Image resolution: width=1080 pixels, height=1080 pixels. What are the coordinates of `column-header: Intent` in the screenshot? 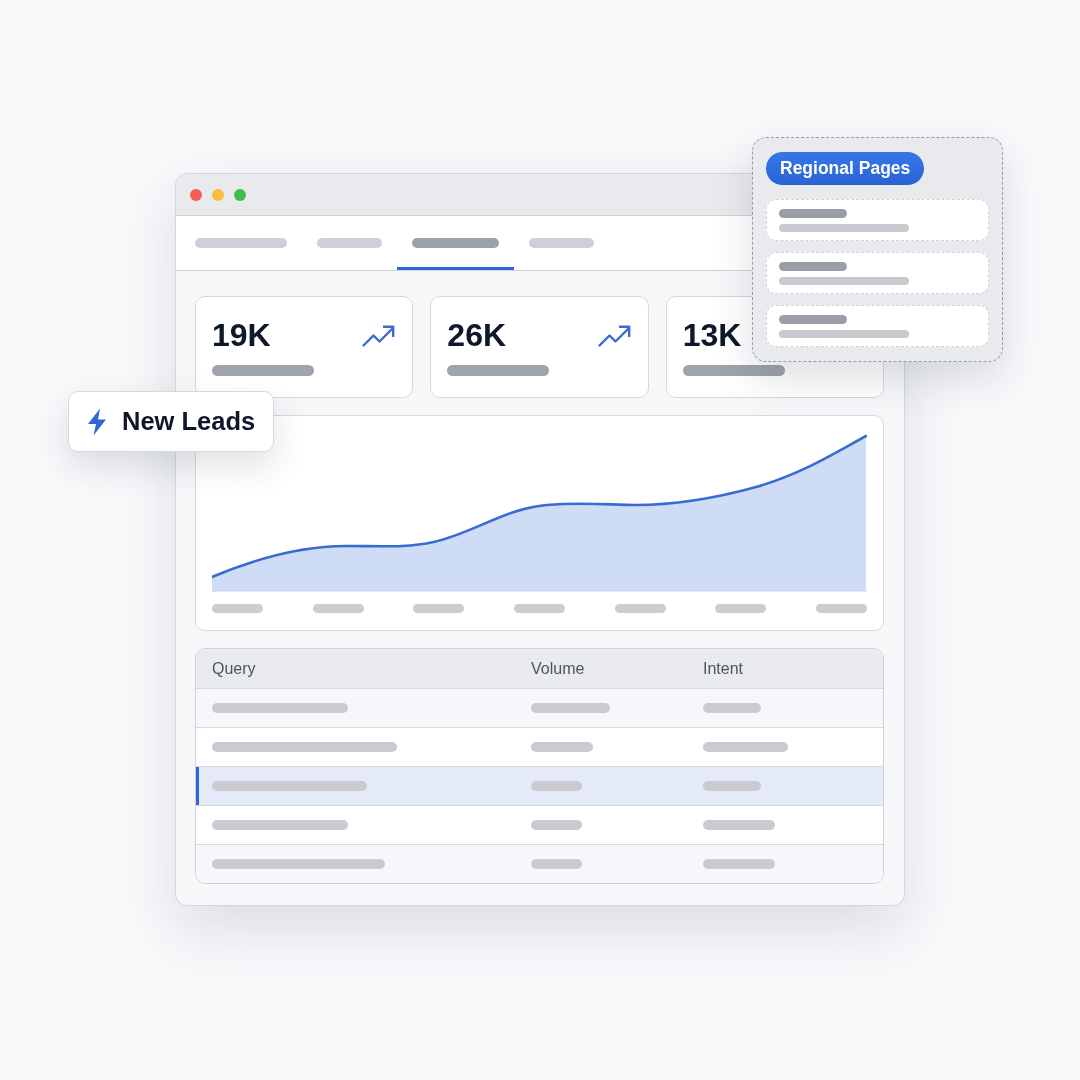 It's located at (724, 668).